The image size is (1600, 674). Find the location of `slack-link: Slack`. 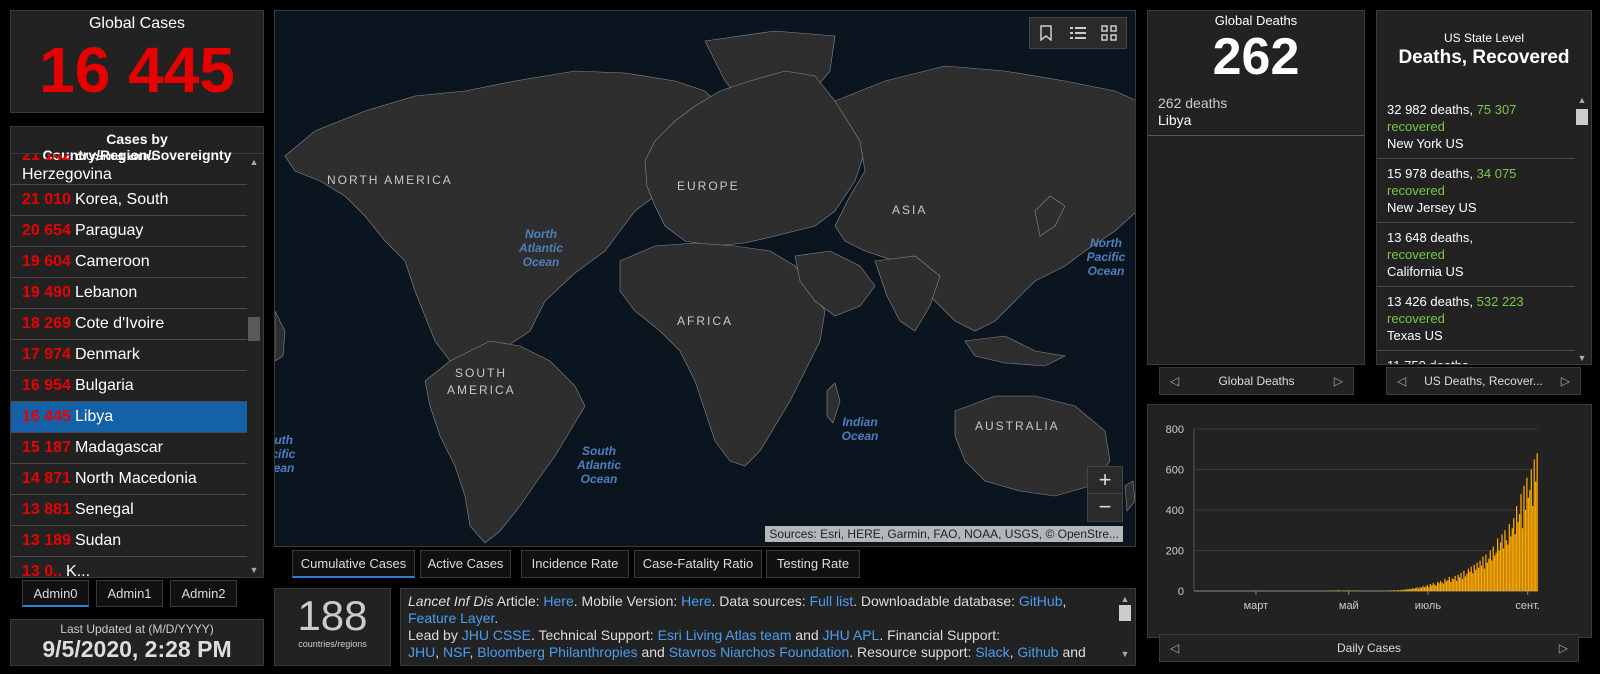

slack-link: Slack is located at coordinates (992, 652).